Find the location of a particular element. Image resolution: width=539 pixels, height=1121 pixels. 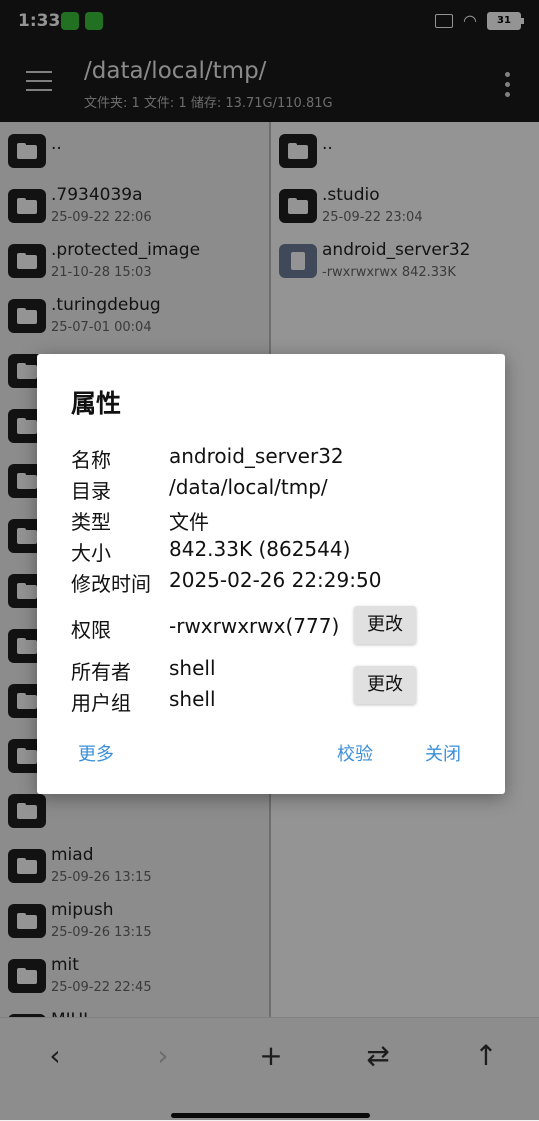

close-button: 关闭 is located at coordinates (443, 753).